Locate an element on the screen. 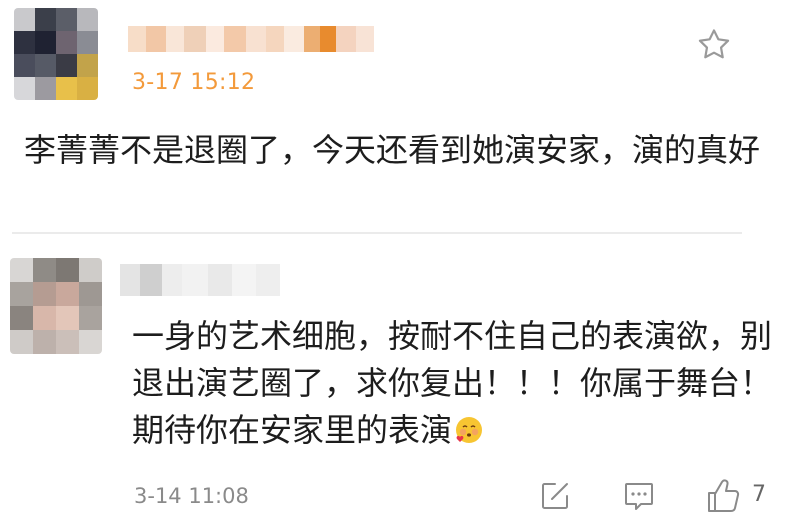 This screenshot has width=787, height=528. edit-share-icon is located at coordinates (555, 496).